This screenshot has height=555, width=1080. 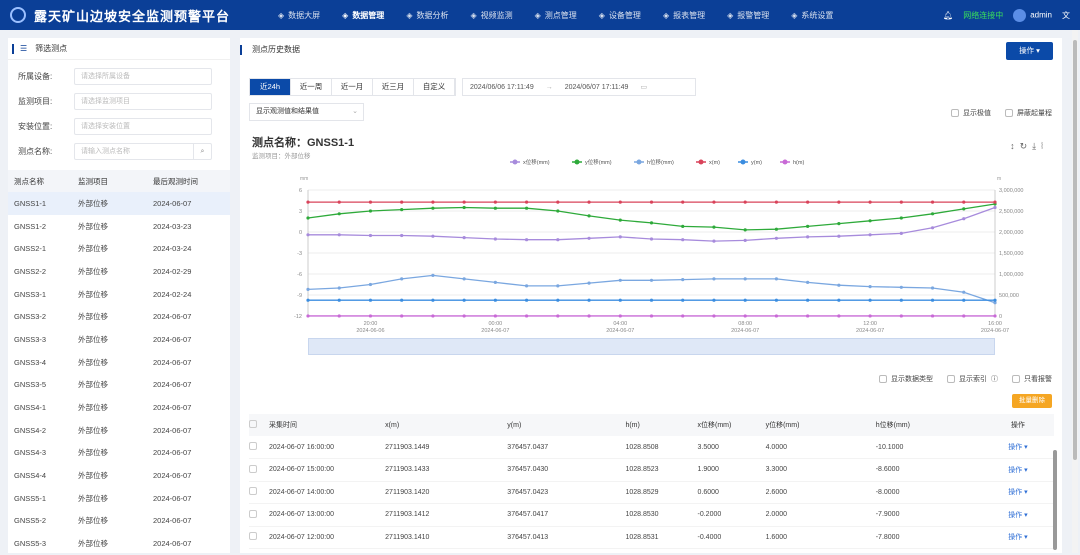 What do you see at coordinates (972, 379) in the screenshot?
I see `show-index-checkbox: 显示索引 ⓘ` at bounding box center [972, 379].